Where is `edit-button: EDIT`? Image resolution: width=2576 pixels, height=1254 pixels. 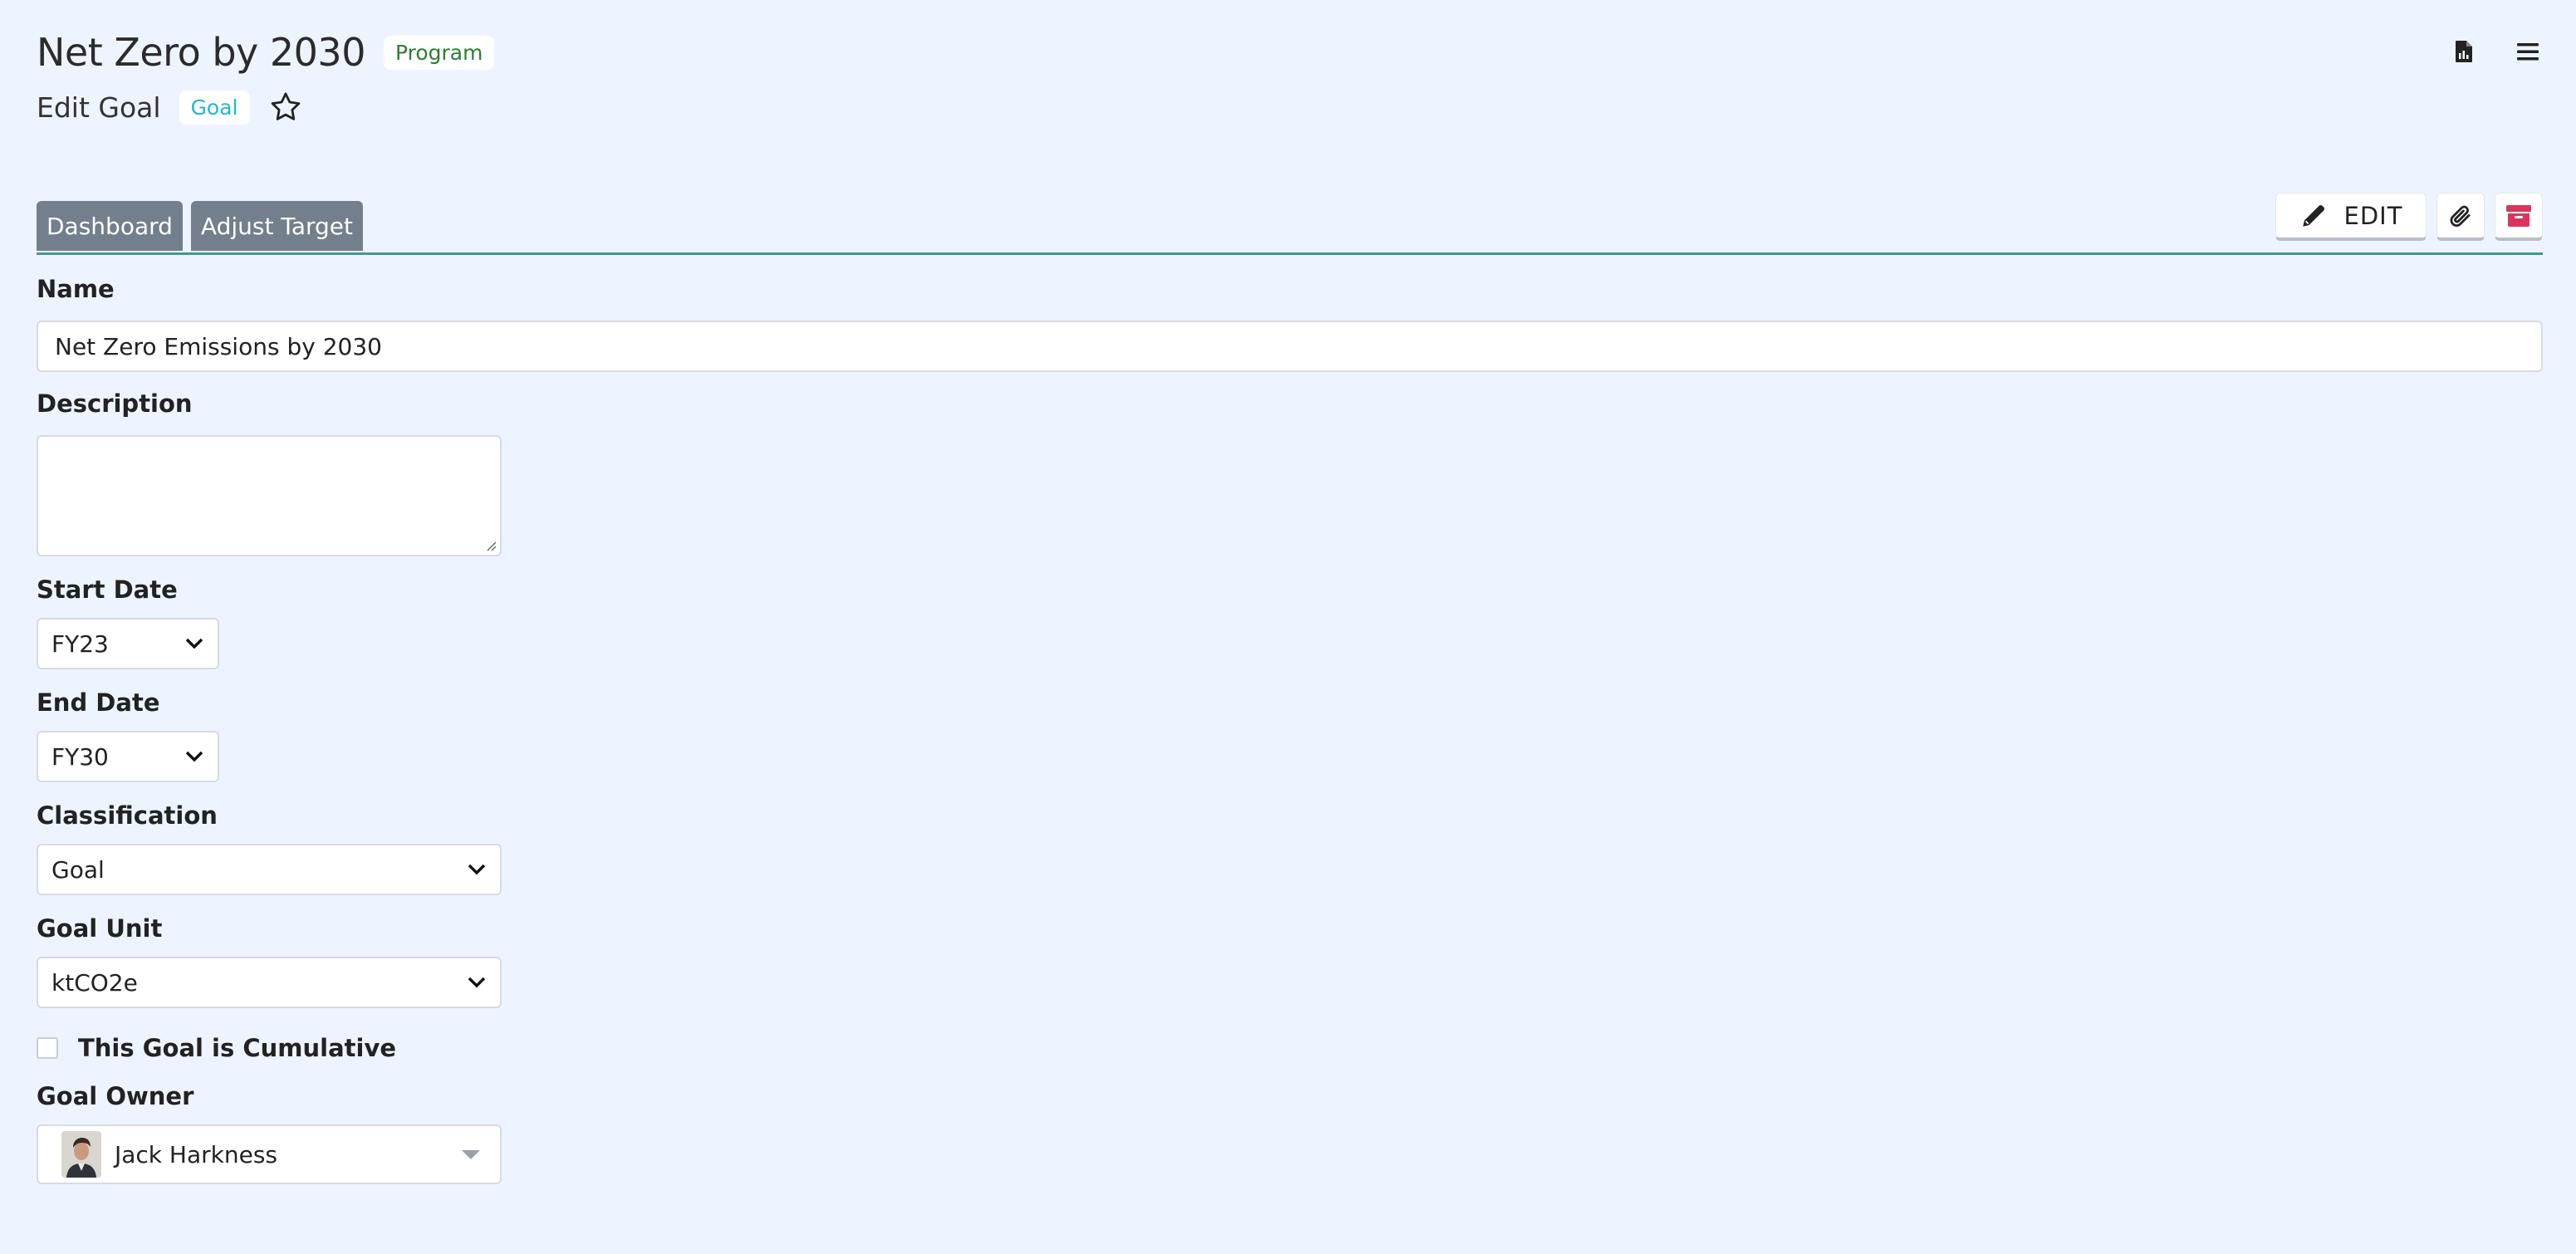 edit-button: EDIT is located at coordinates (2351, 217).